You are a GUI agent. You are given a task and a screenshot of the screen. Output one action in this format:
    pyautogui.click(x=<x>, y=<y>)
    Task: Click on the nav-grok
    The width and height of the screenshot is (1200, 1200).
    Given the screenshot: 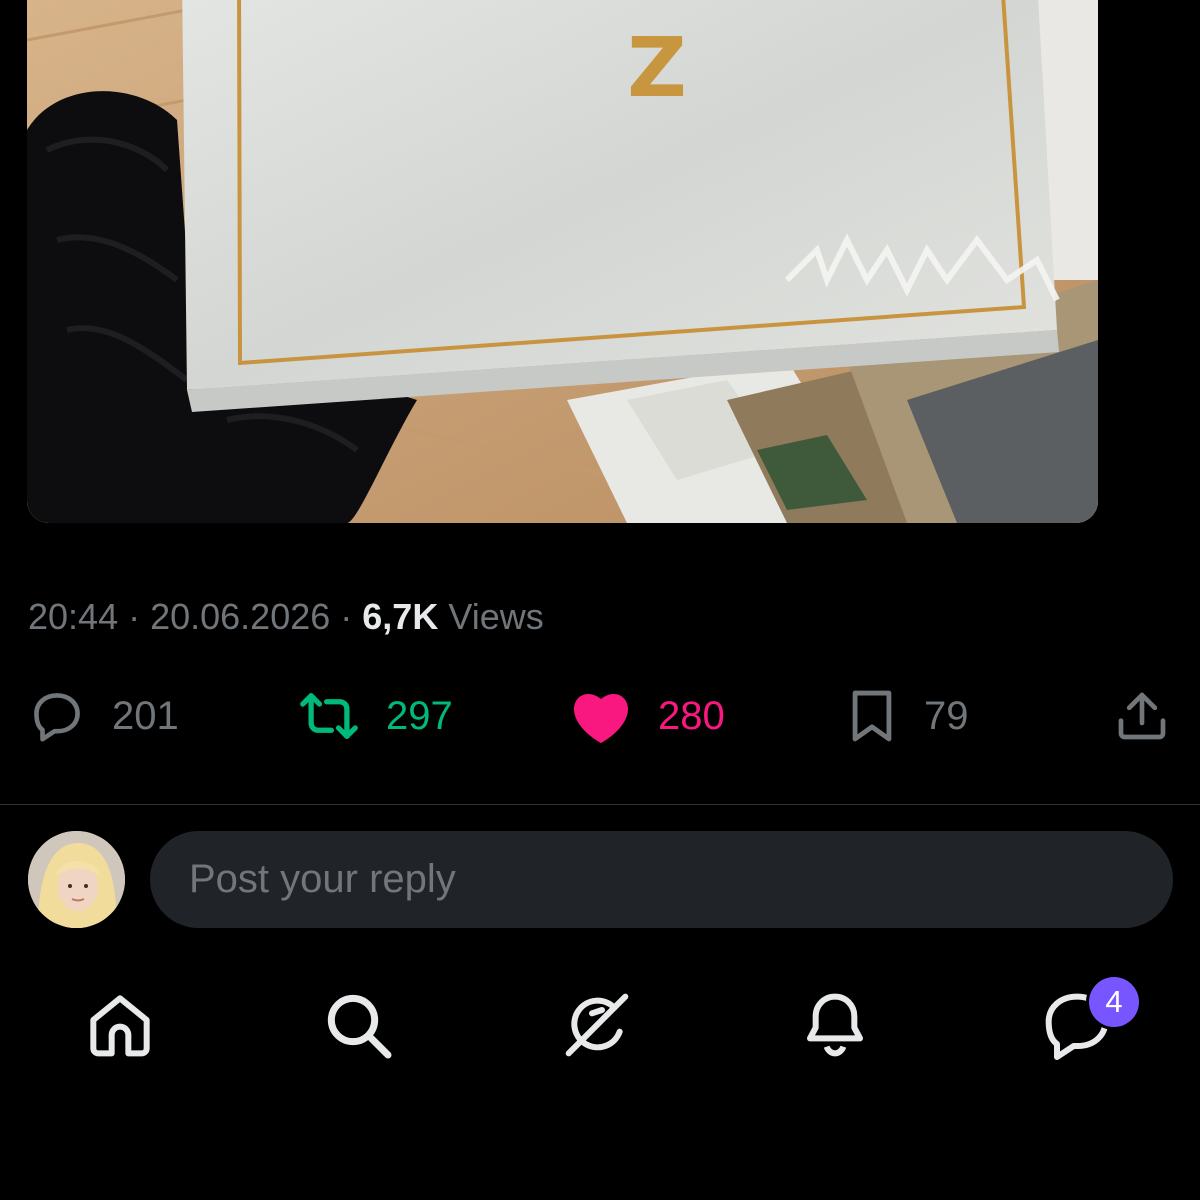 What is the action you would take?
    pyautogui.click(x=597, y=1025)
    